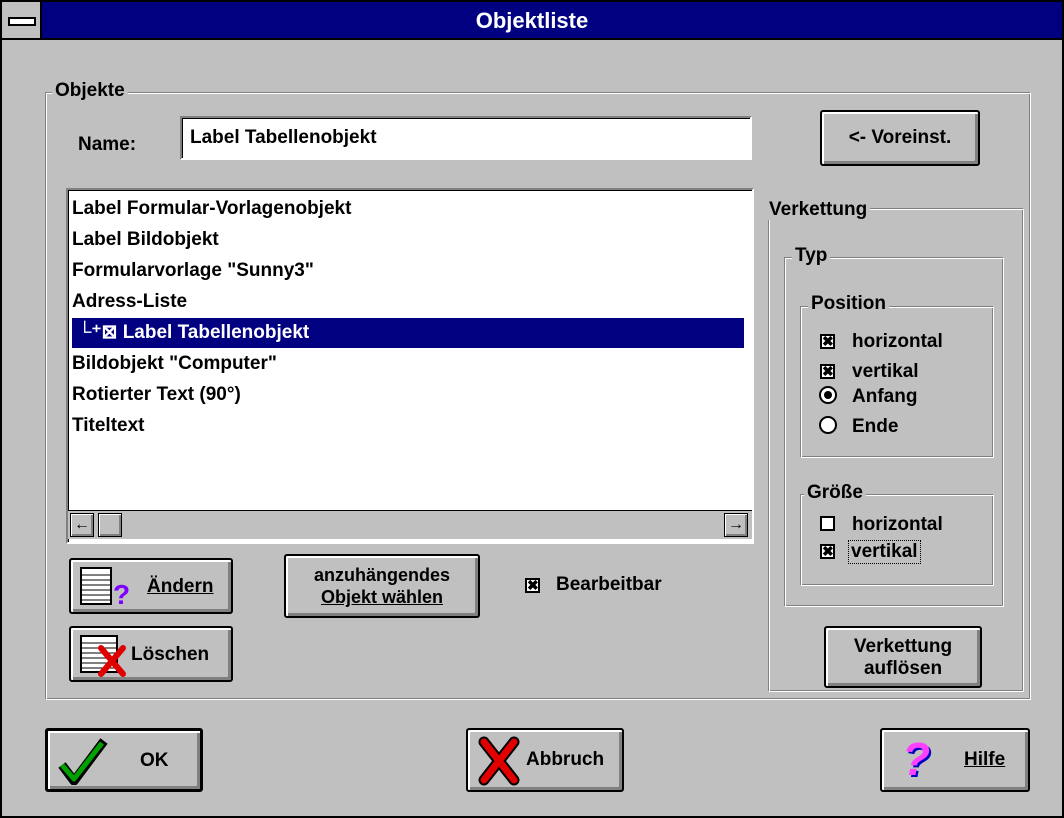  I want to click on list-item: Formularvorlage "Sunny3", so click(408, 271).